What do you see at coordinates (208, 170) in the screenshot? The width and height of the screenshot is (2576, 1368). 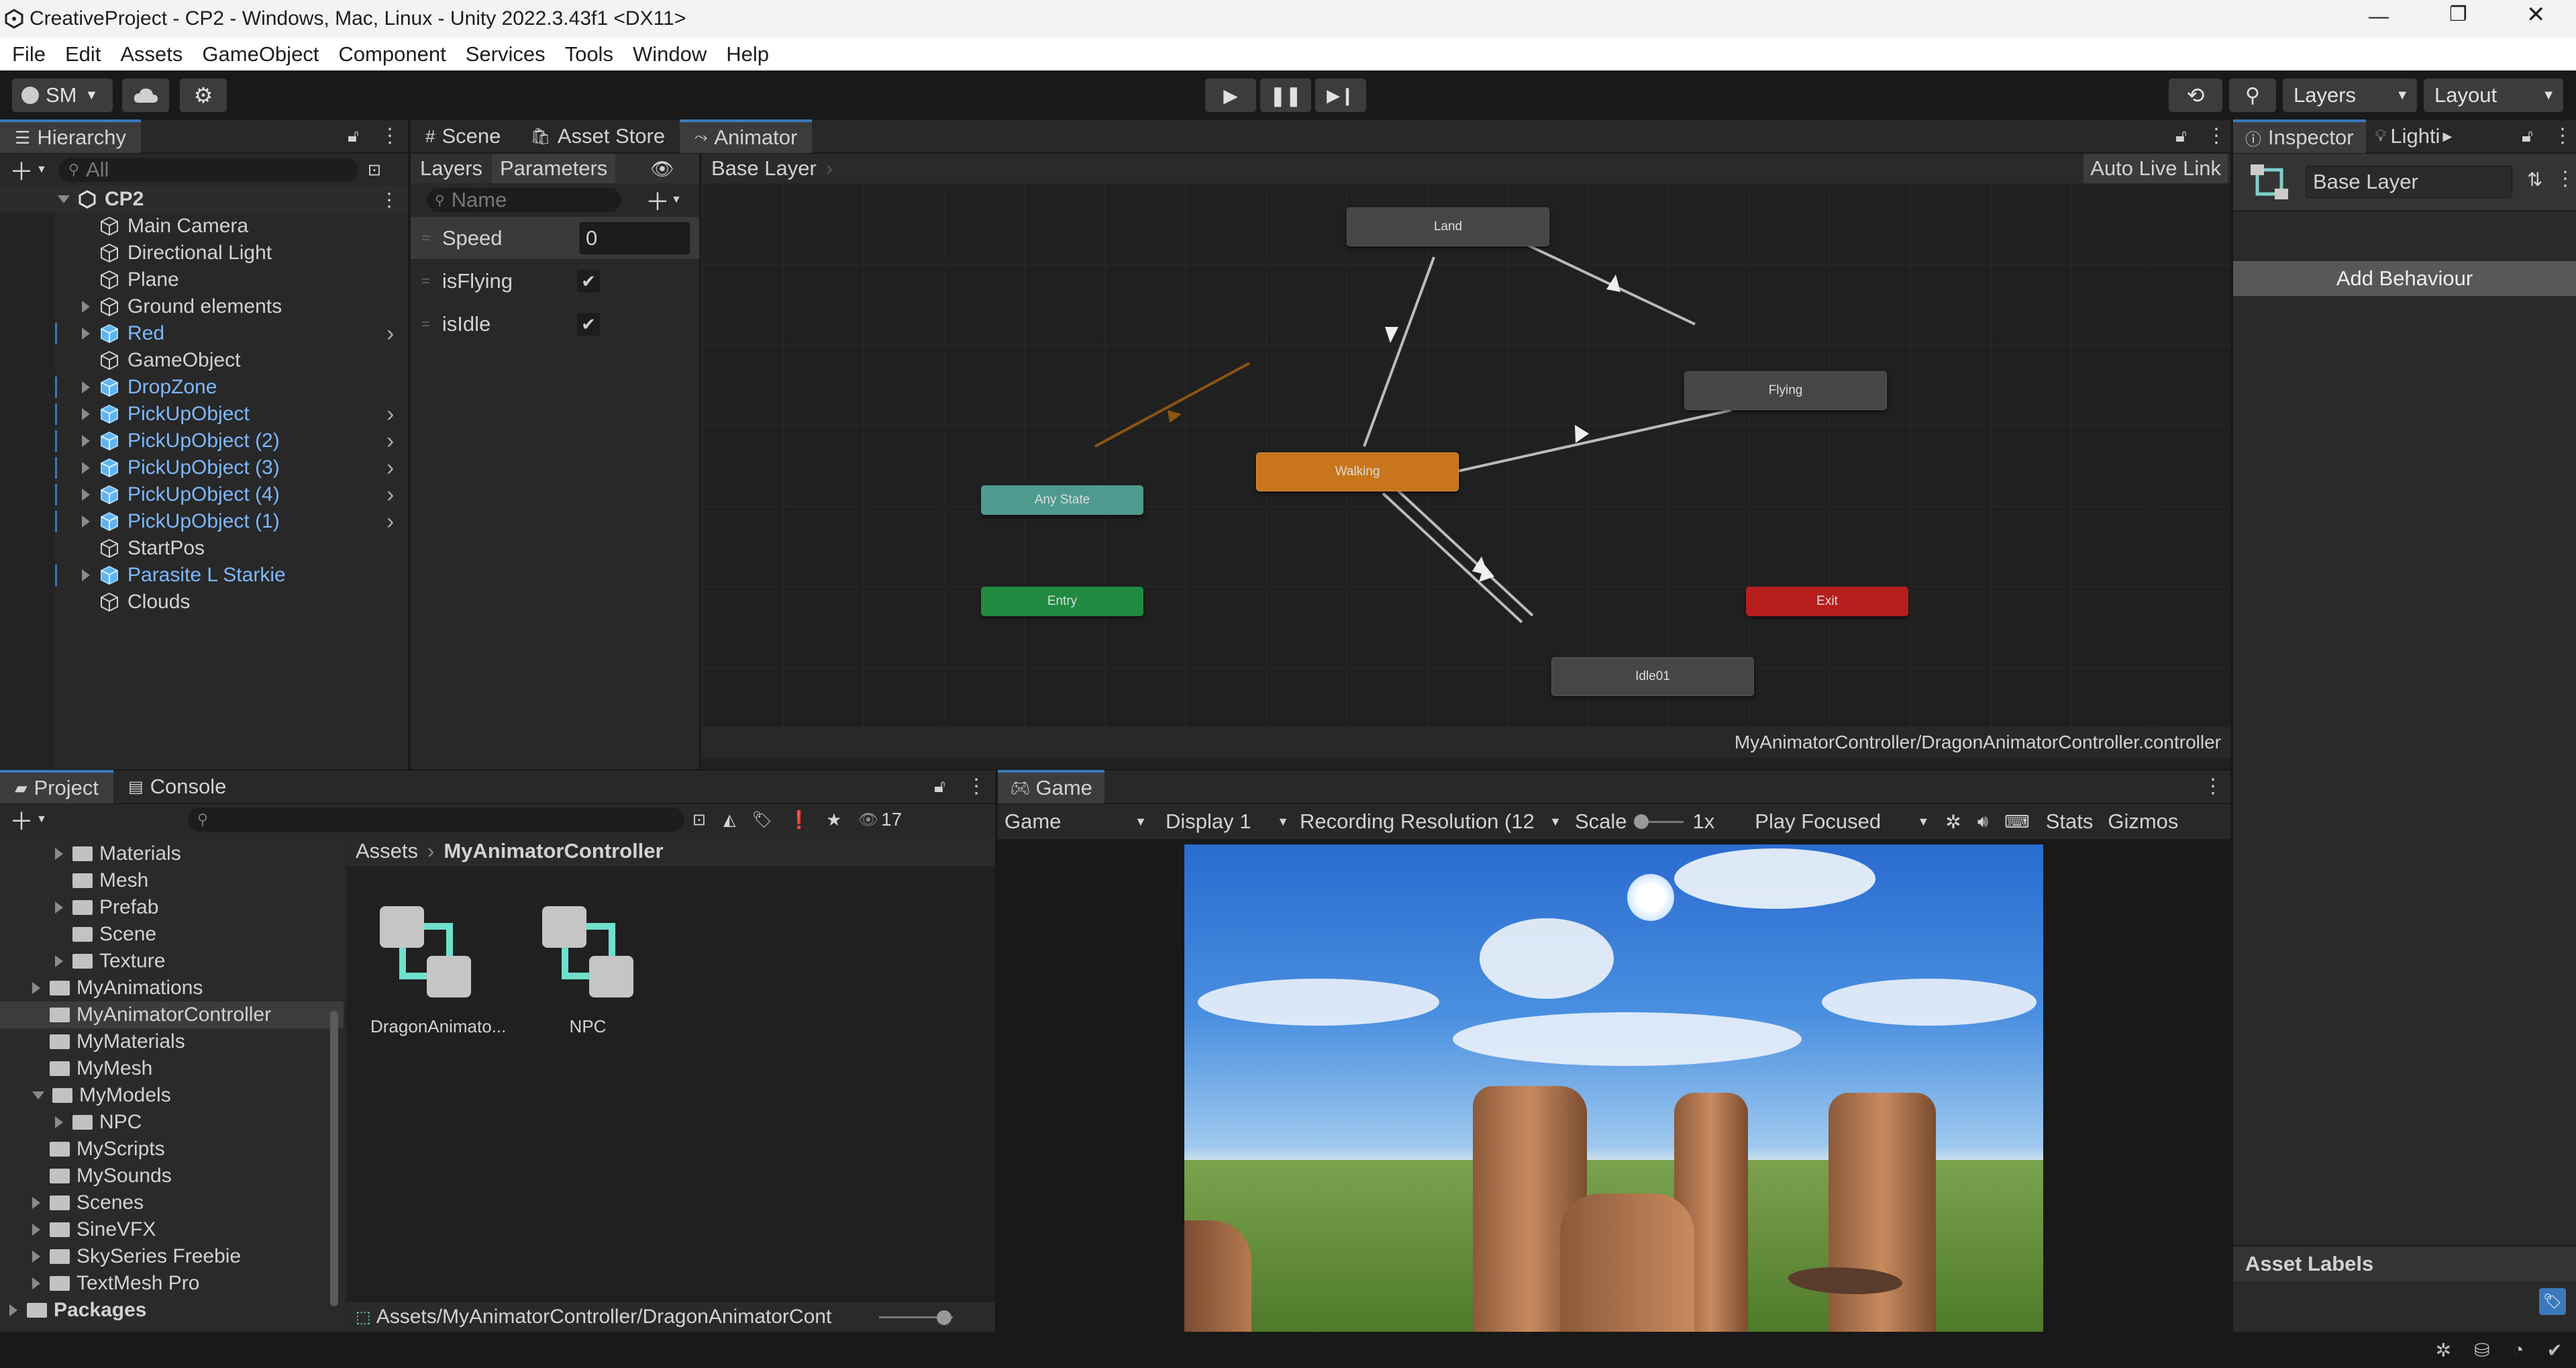 I see `hierarchy-search-input: ⚲ All` at bounding box center [208, 170].